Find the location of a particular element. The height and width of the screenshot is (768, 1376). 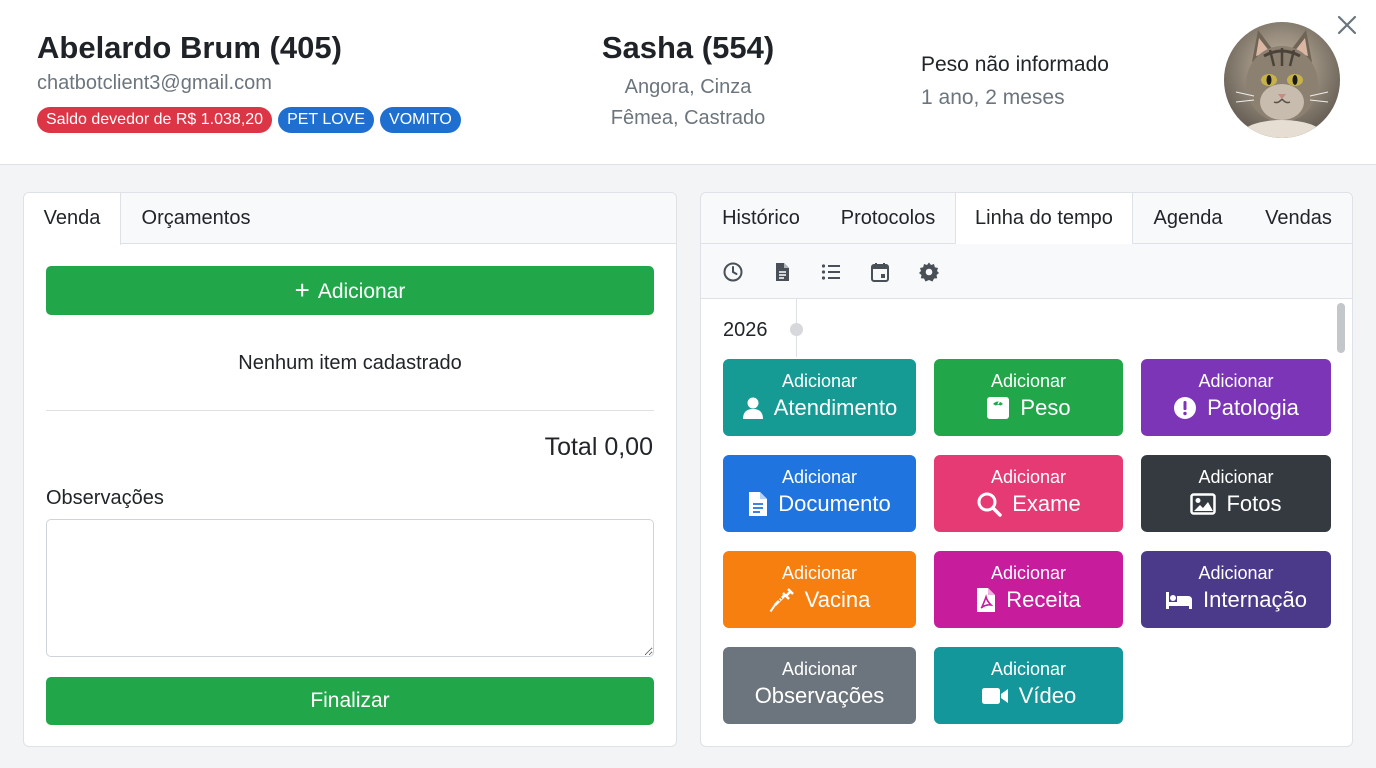

timeline-scrollbar is located at coordinates (1341, 328).